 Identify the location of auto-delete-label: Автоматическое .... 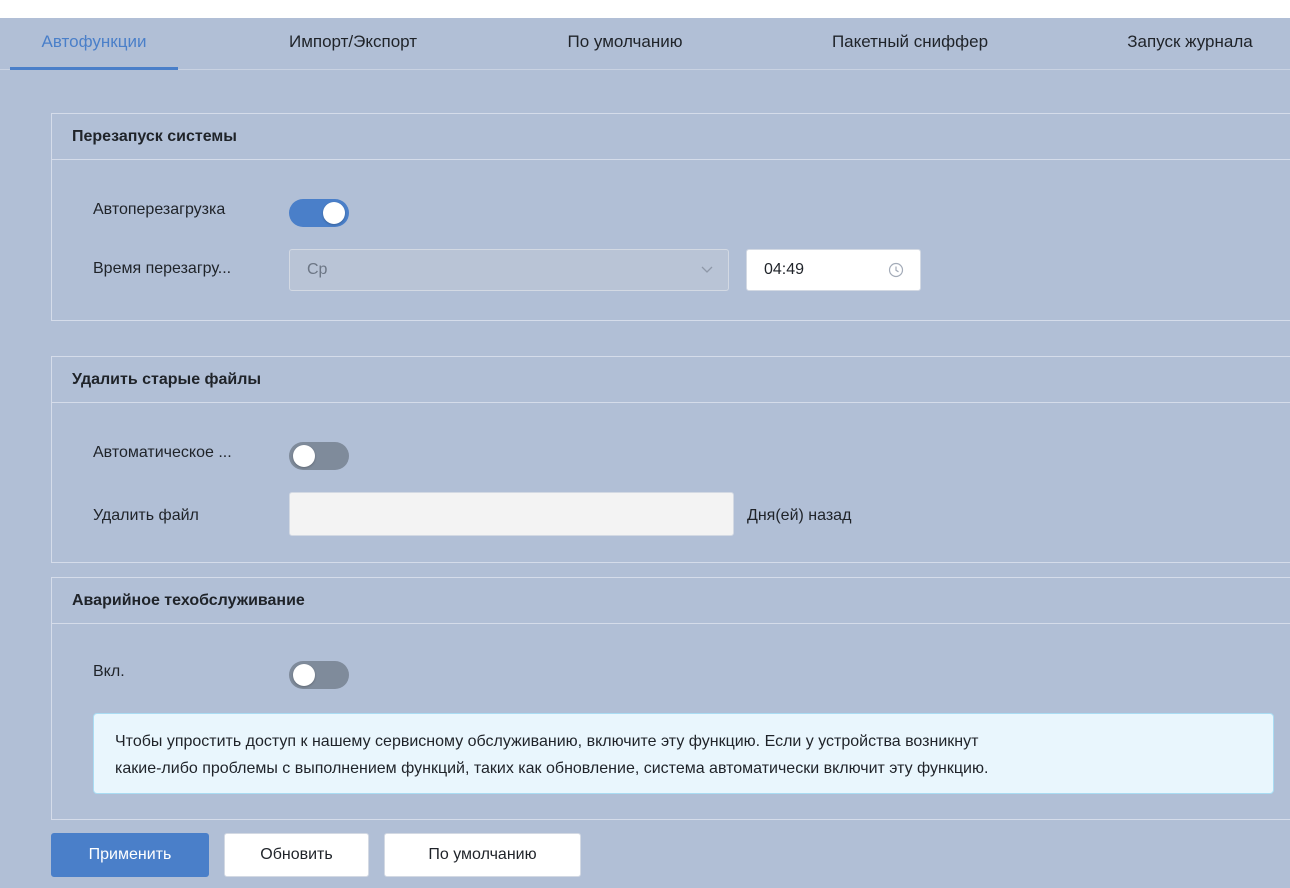
(162, 452).